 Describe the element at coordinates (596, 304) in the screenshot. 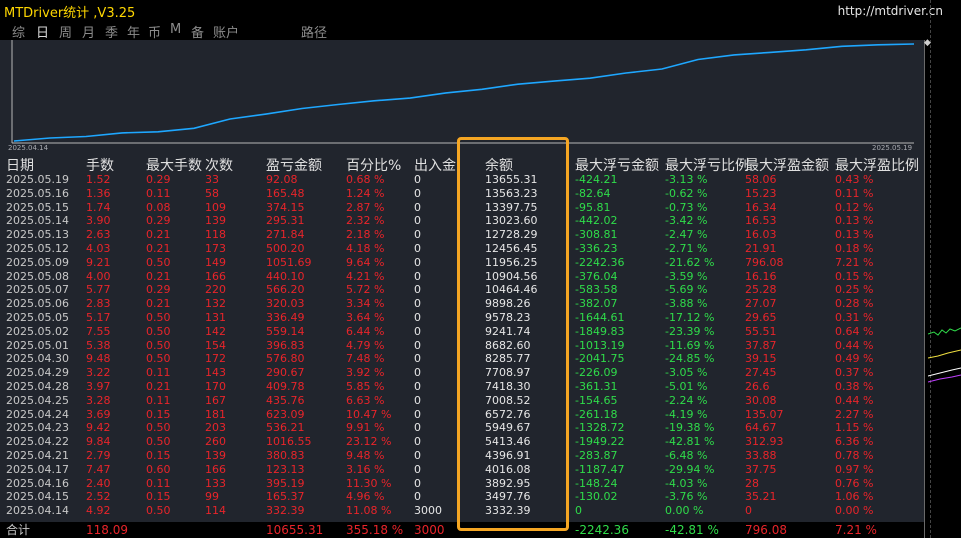

I see `cell-max-float-loss: -382.07` at that location.